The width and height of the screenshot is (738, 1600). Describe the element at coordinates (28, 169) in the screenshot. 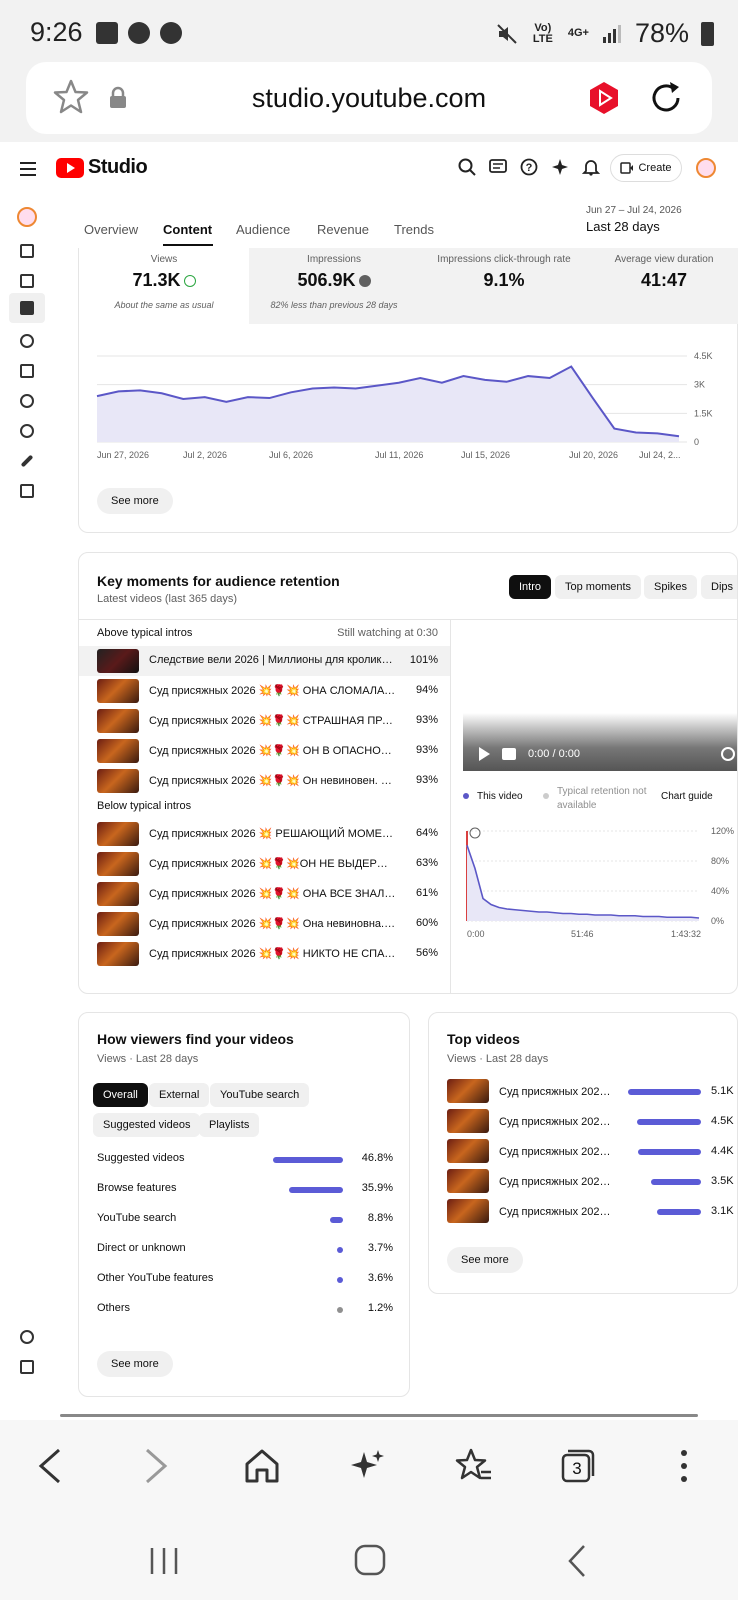

I see `menu-icon` at that location.